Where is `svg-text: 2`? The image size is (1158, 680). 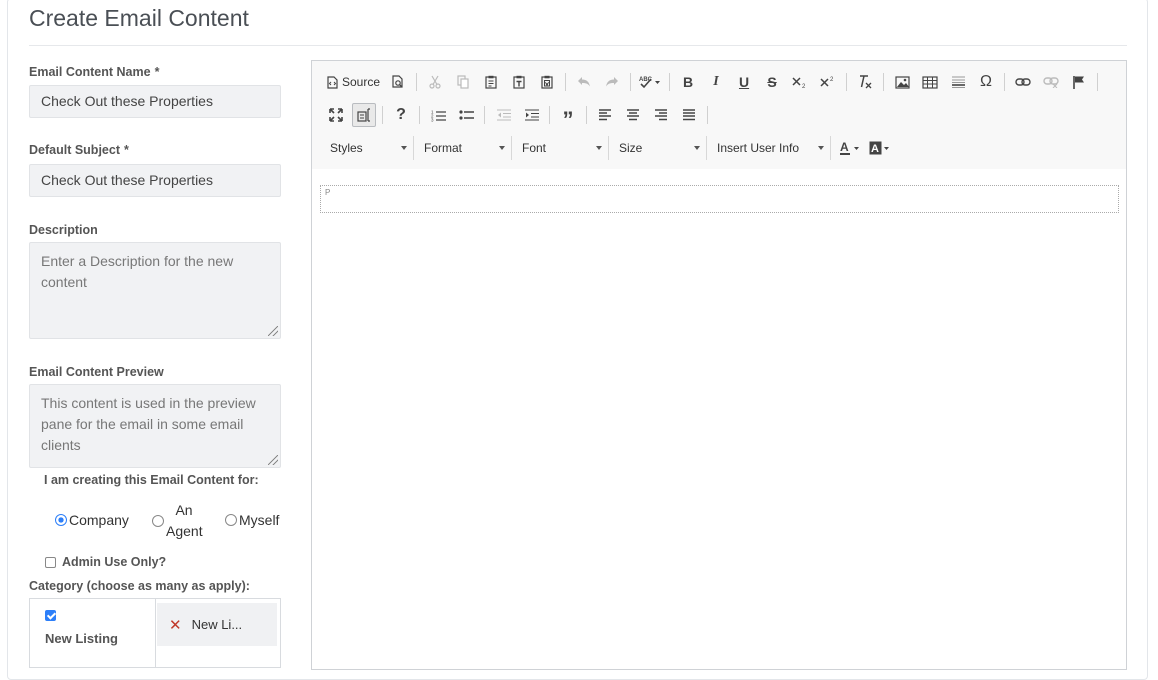 svg-text: 2 is located at coordinates (804, 86).